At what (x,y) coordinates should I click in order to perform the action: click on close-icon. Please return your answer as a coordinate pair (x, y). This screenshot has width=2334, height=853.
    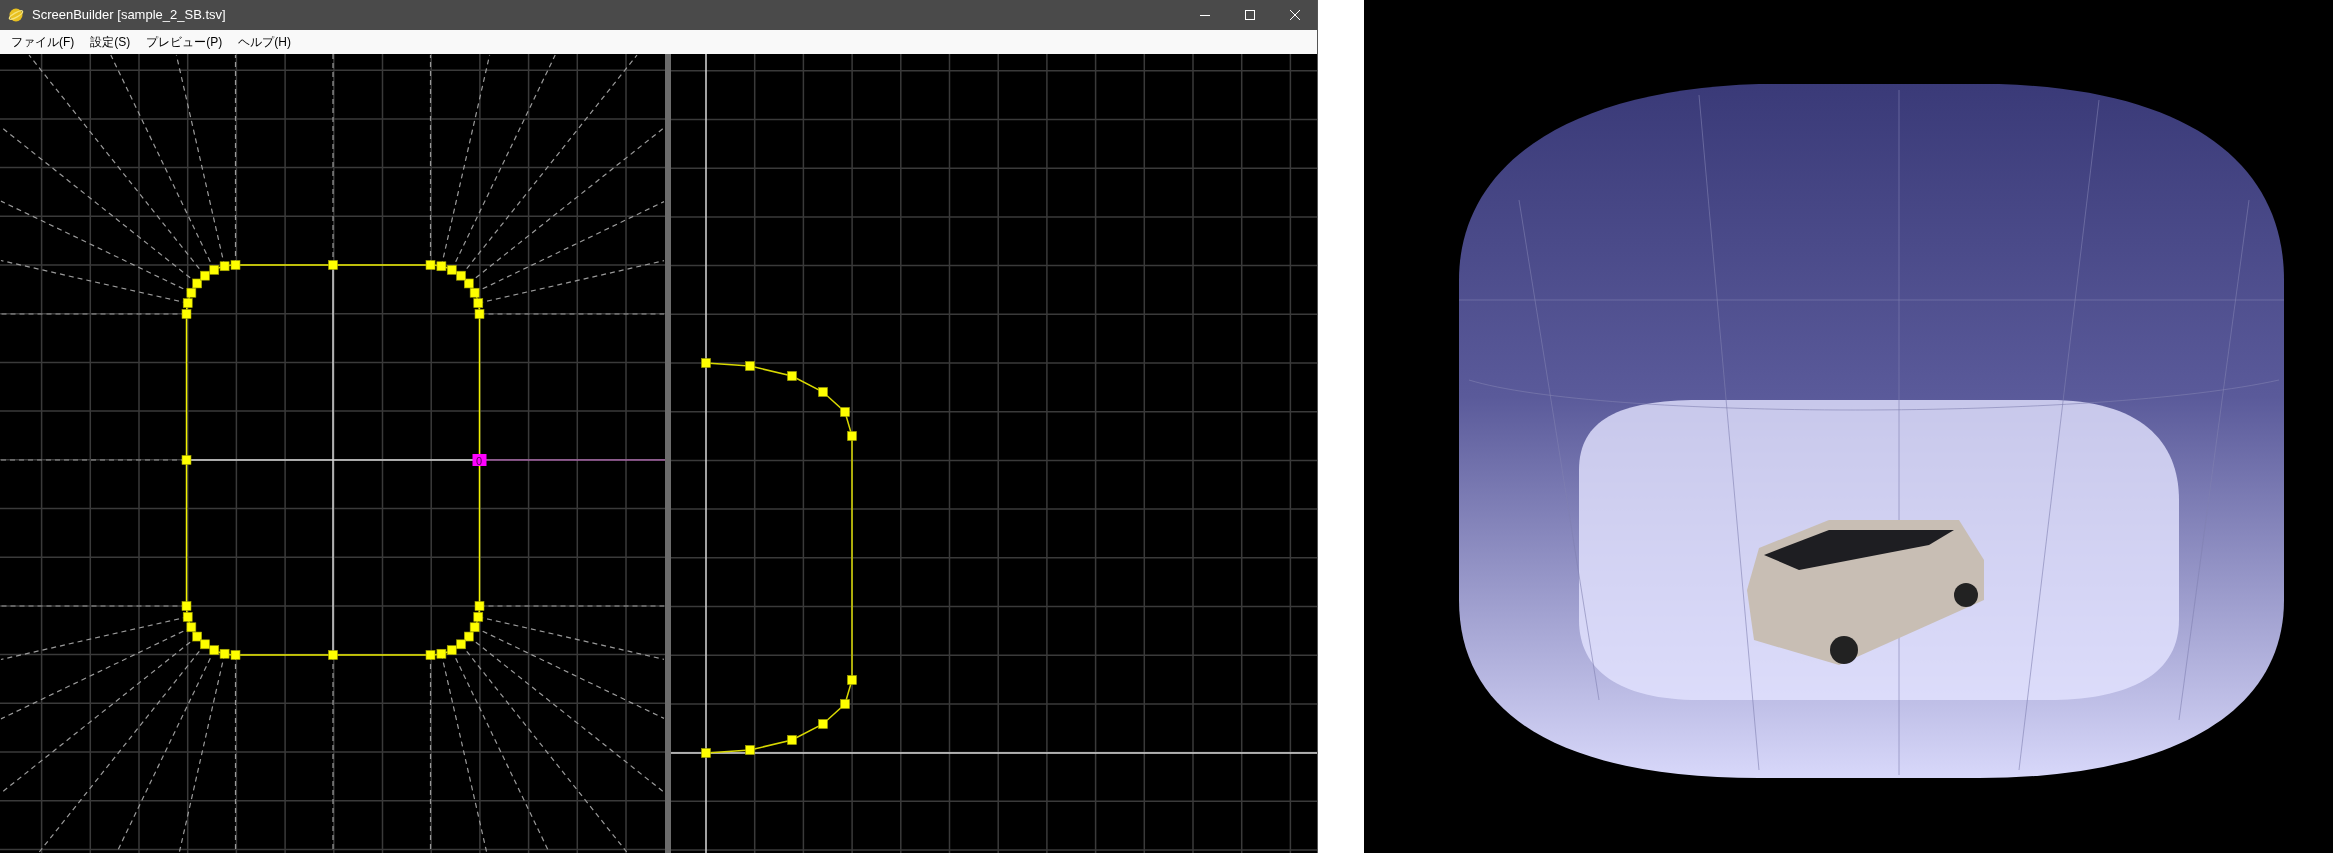
    Looking at the image, I should click on (1294, 15).